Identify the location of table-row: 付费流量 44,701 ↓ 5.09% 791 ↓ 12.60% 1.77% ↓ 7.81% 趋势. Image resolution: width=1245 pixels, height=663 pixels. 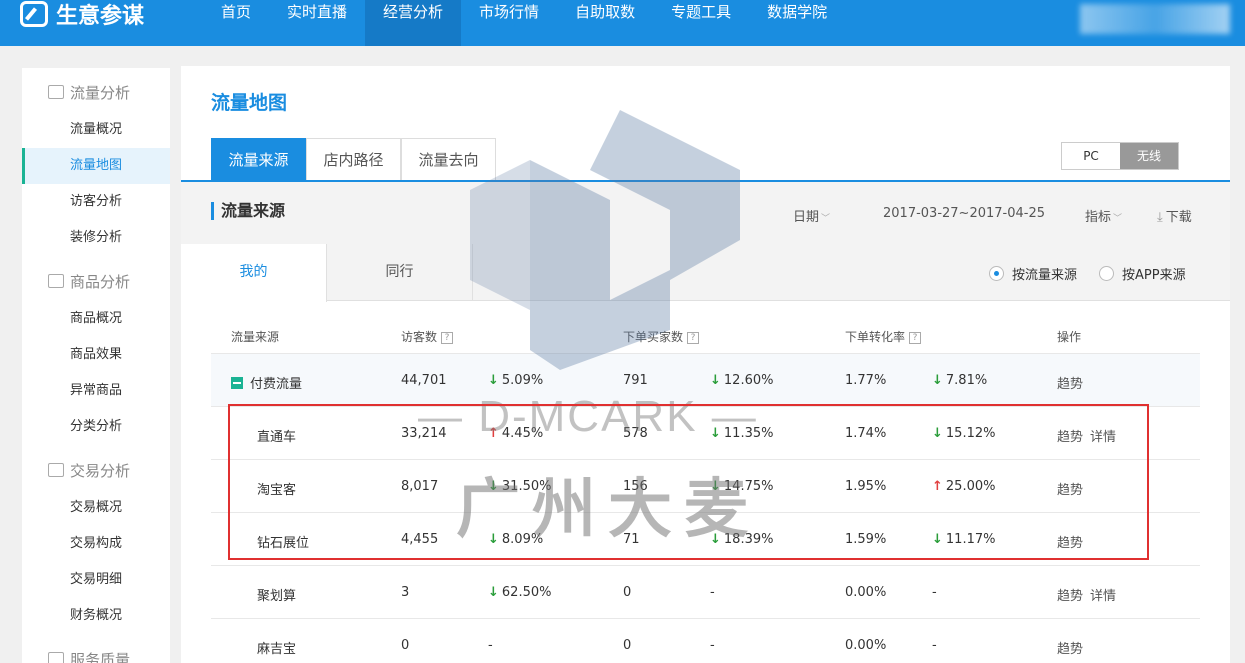
(705, 379).